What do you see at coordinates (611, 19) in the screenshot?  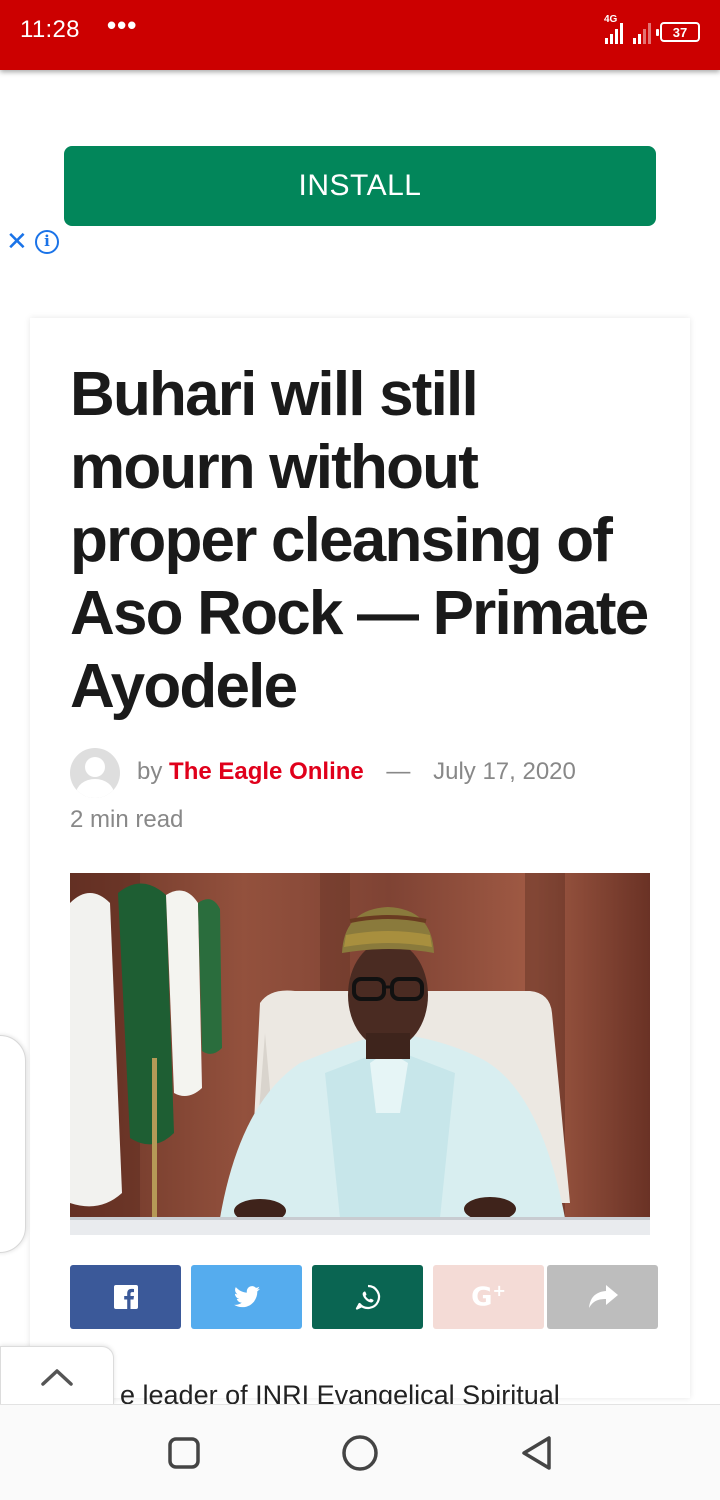 I see `network-type-label: 4G` at bounding box center [611, 19].